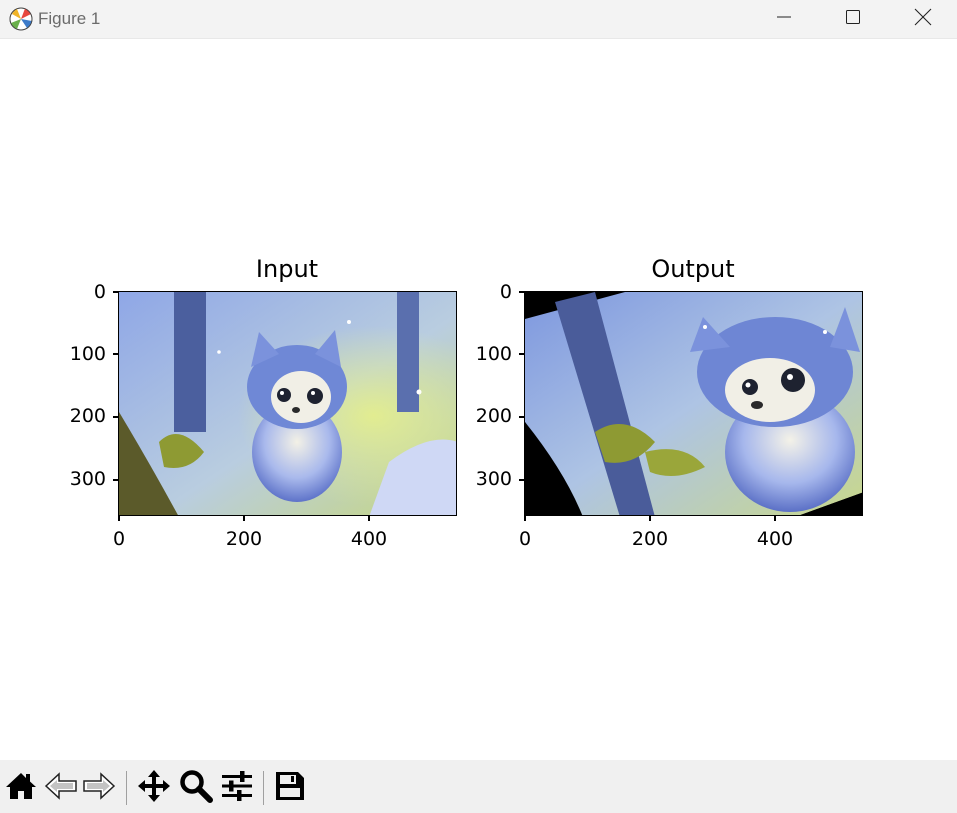 Image resolution: width=957 pixels, height=813 pixels. I want to click on back-arrow-icon, so click(61, 788).